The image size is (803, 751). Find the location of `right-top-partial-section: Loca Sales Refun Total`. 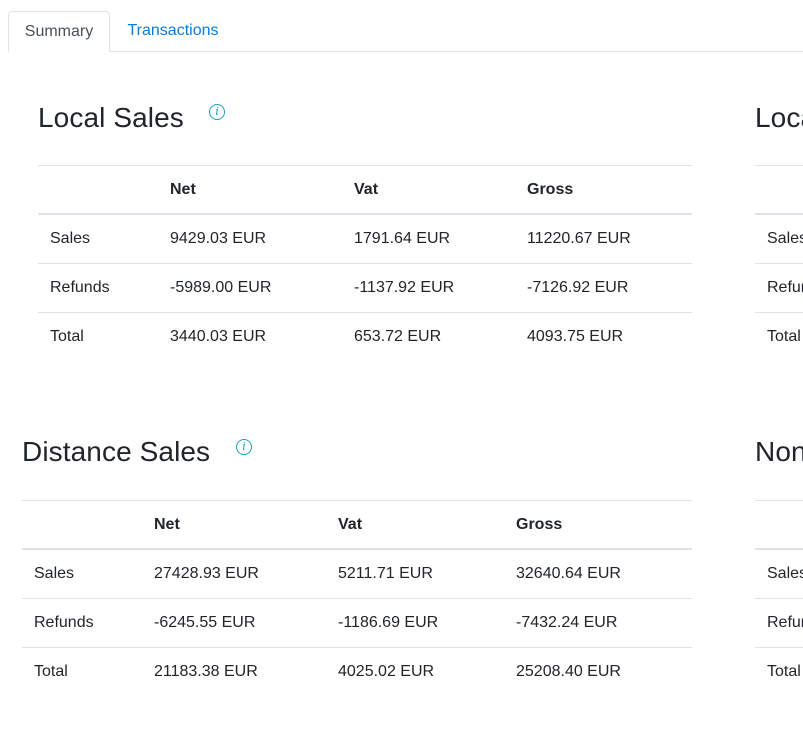

right-top-partial-section: Loca Sales Refun Total is located at coordinates (779, 240).